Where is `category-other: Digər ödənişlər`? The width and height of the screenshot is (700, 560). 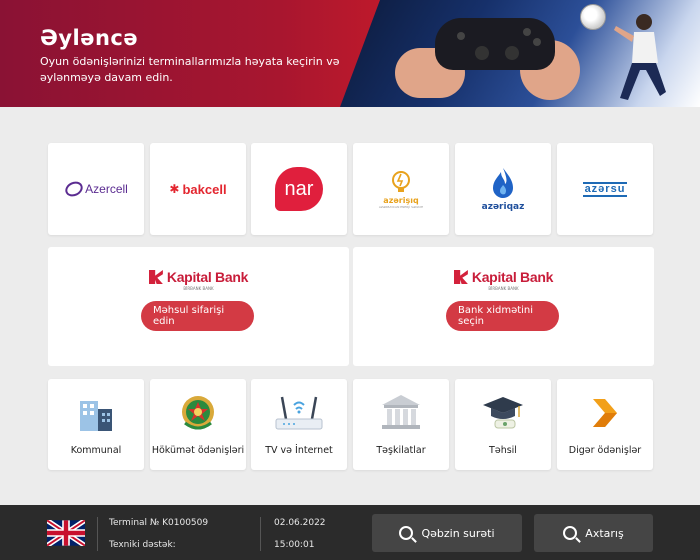
category-other: Digər ödənişlər is located at coordinates (605, 424).